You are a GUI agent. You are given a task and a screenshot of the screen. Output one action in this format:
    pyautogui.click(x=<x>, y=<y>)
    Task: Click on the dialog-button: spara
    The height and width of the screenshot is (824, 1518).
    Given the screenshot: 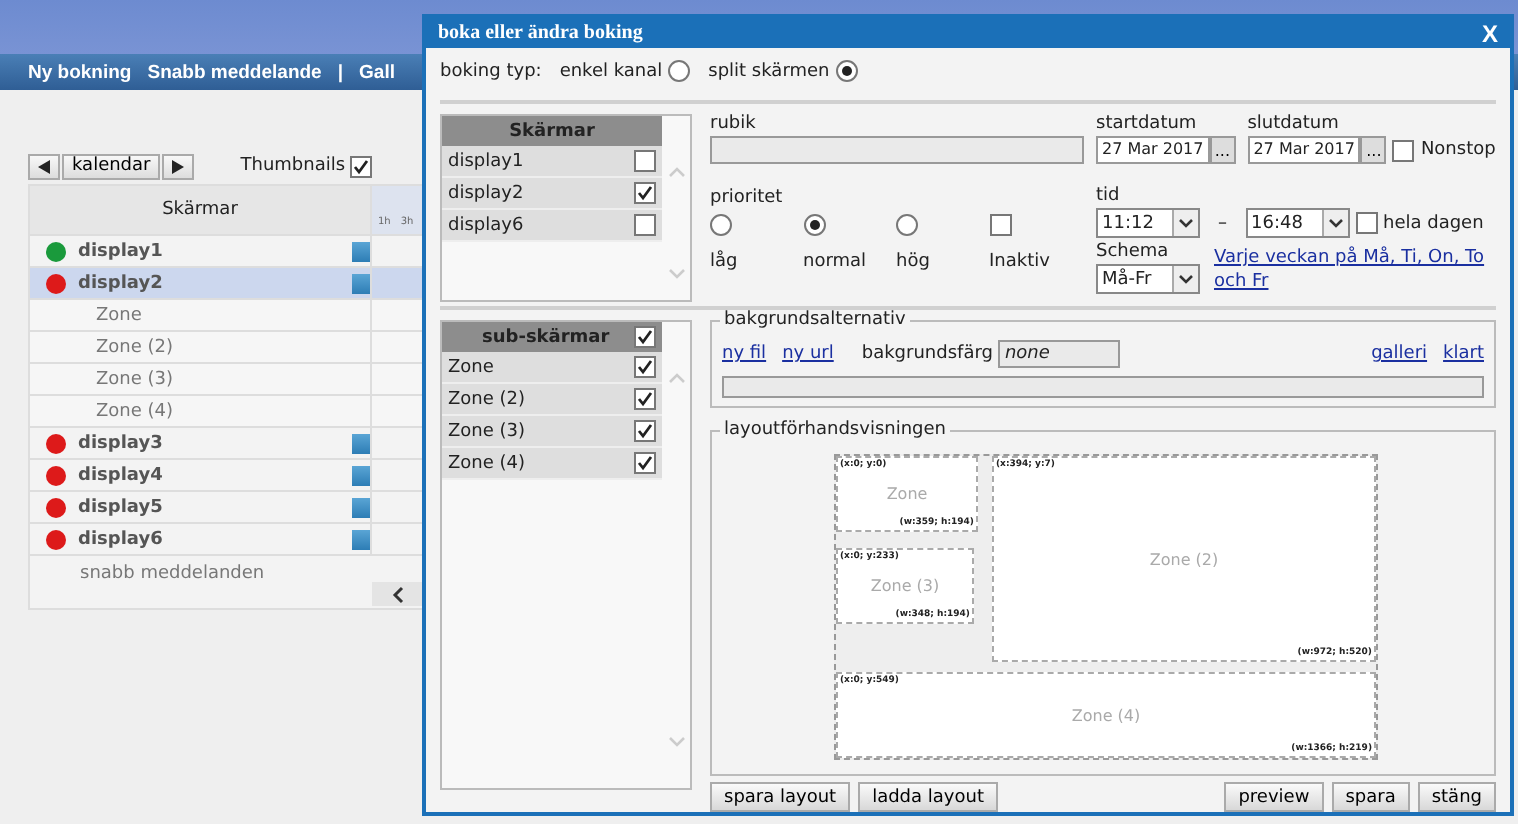 What is the action you would take?
    pyautogui.click(x=1370, y=797)
    